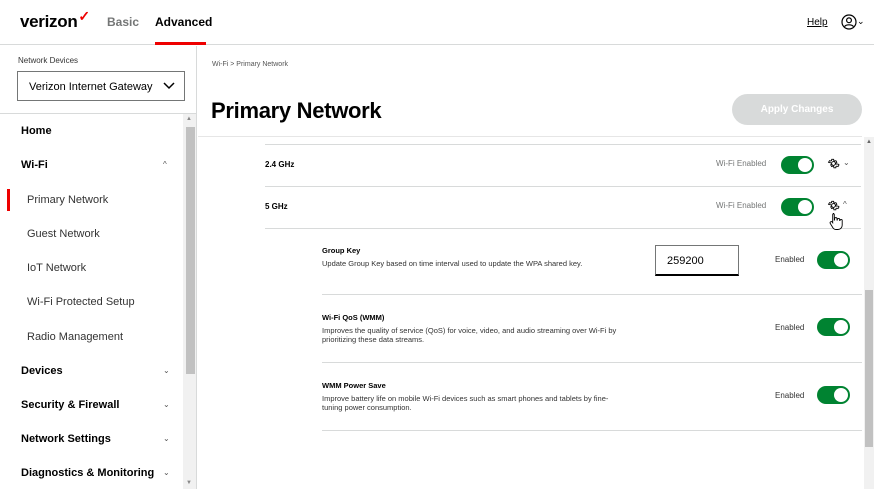 This screenshot has height=490, width=874. Describe the element at coordinates (91, 131) in the screenshot. I see `sidebar-item-home: Home` at that location.